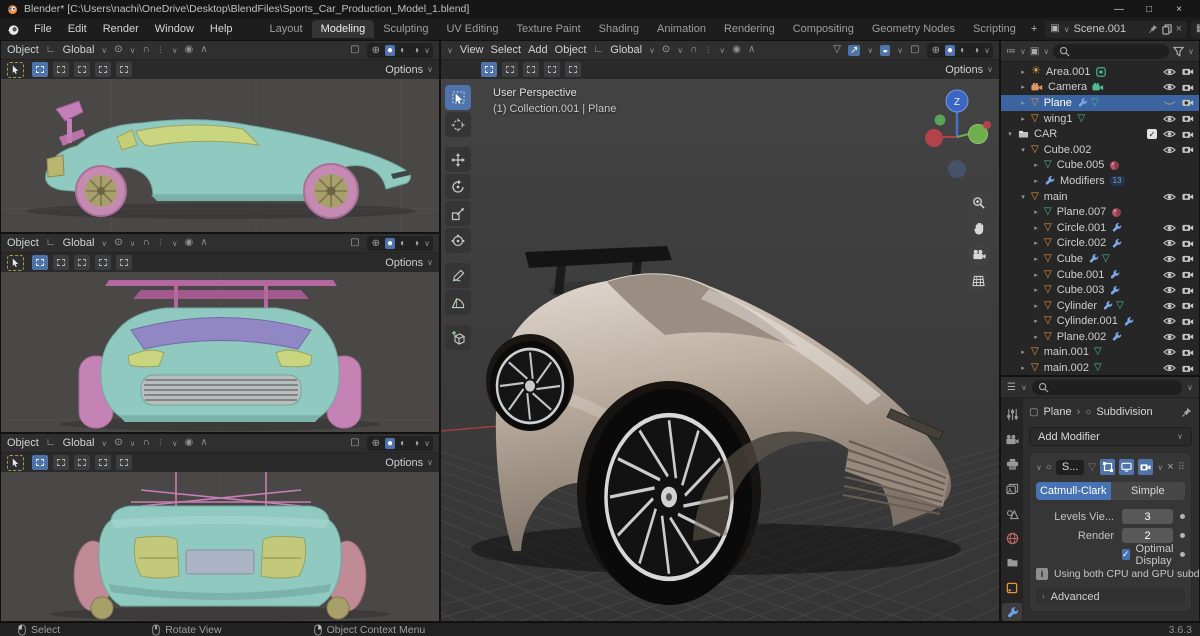  What do you see at coordinates (1100, 306) in the screenshot?
I see `outliner-item-cylinder: ▸ ▽ Cylinder ▽` at bounding box center [1100, 306].